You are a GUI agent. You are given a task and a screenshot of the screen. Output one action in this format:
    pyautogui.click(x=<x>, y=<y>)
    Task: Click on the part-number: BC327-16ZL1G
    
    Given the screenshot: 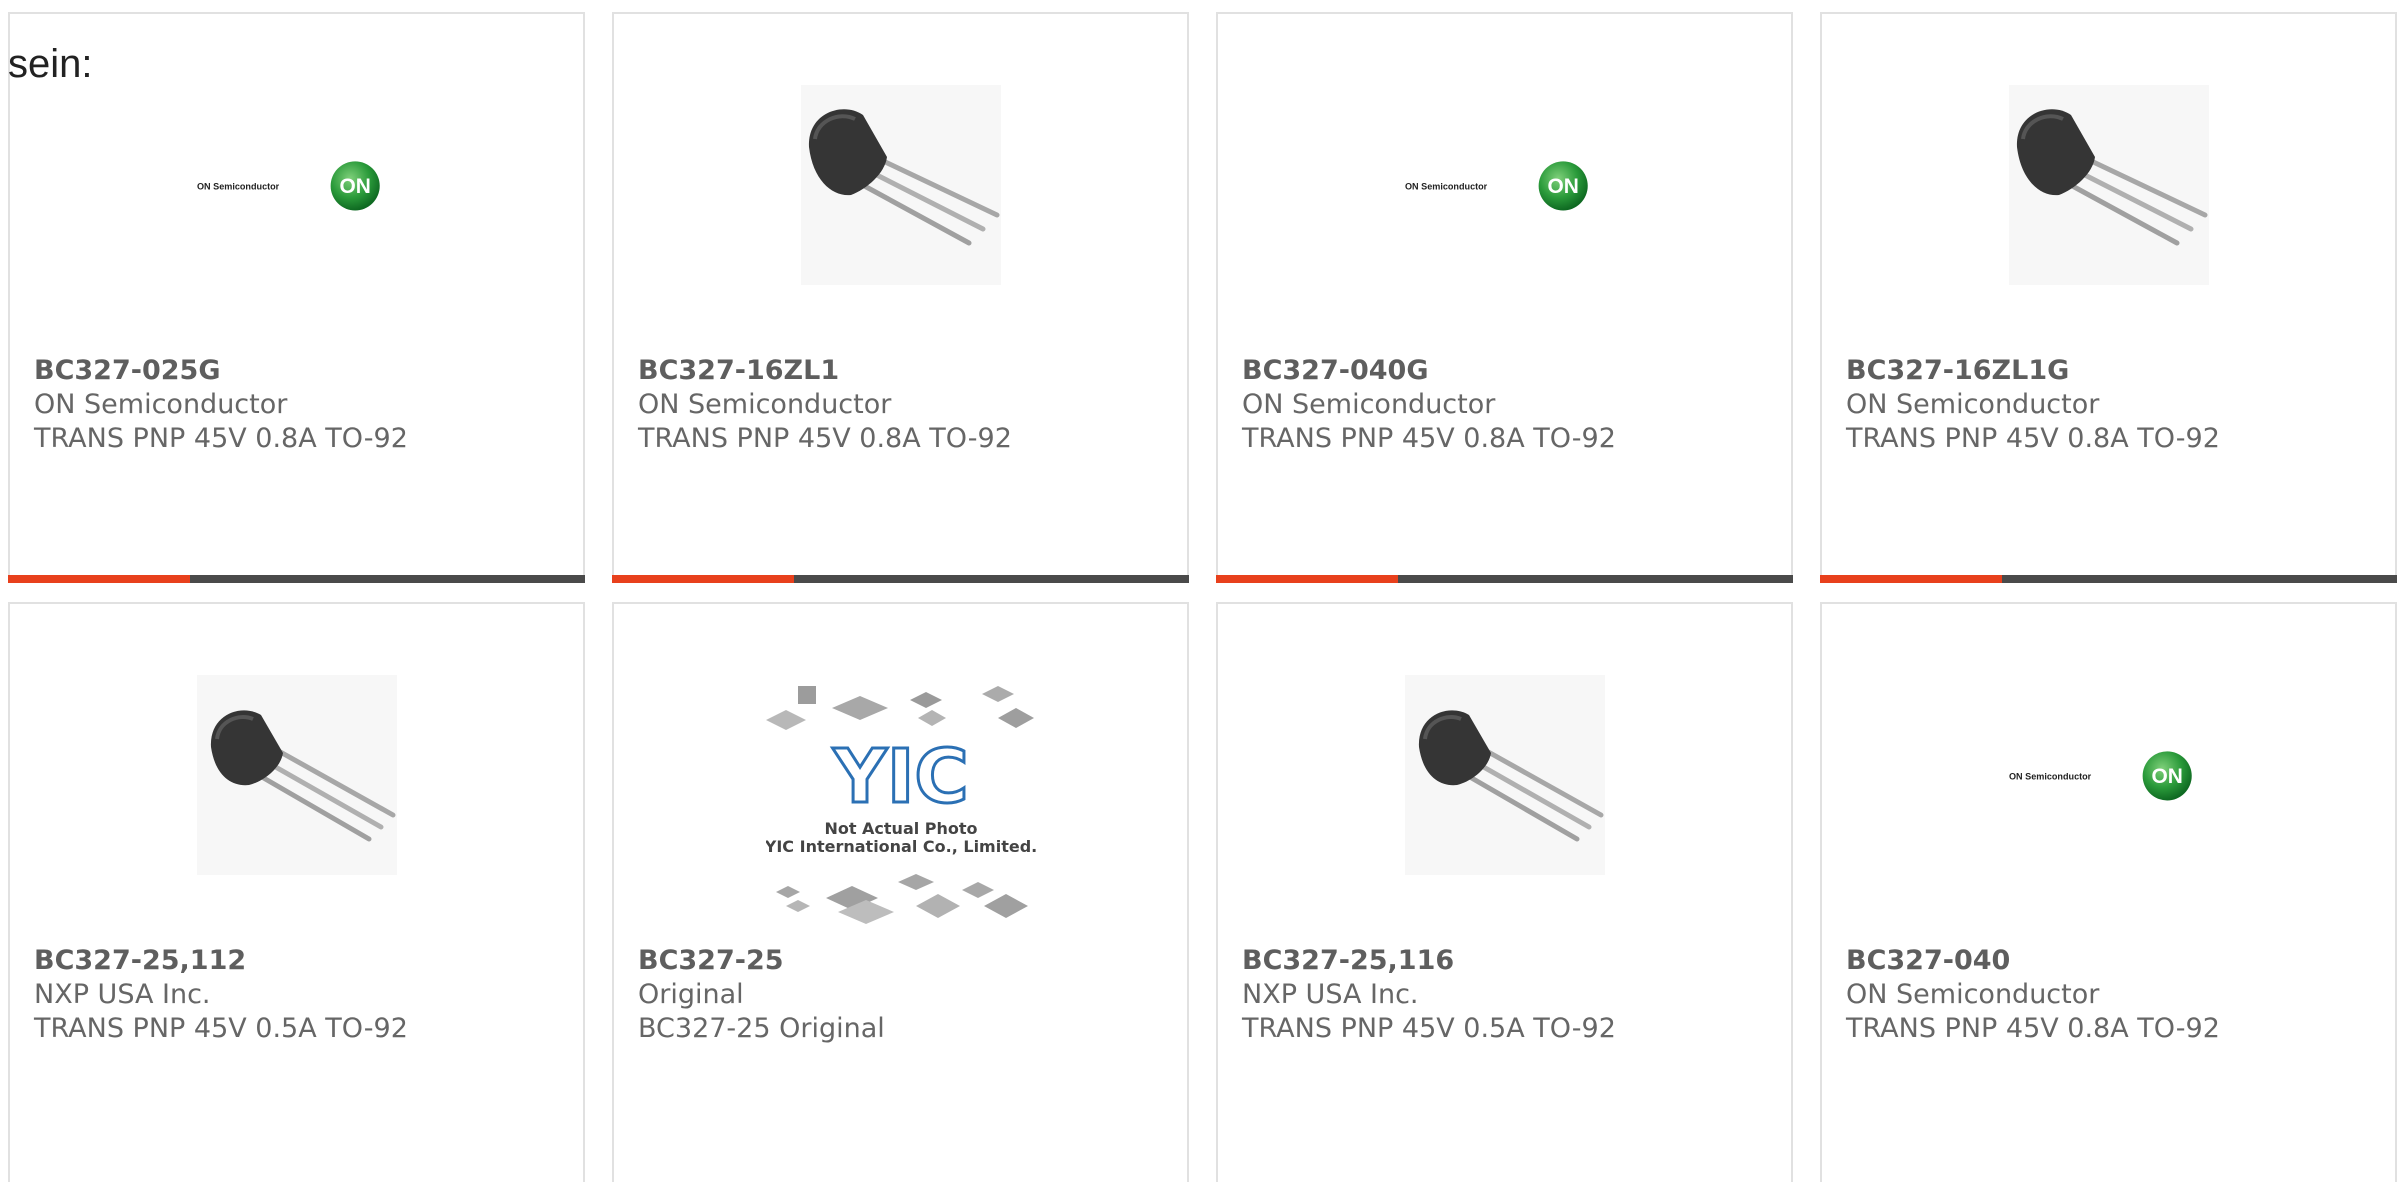 What is the action you would take?
    pyautogui.click(x=2033, y=371)
    